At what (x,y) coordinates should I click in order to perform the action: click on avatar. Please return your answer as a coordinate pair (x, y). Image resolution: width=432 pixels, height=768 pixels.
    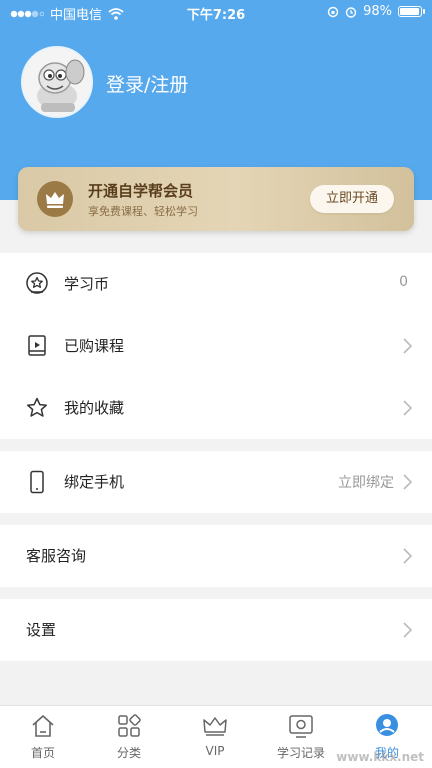
    Looking at the image, I should click on (57, 82).